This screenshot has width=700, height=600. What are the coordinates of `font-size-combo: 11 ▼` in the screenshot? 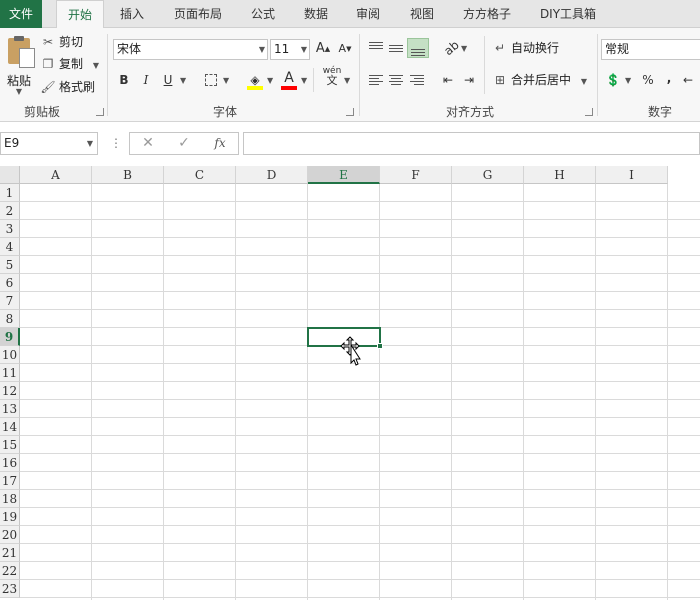 It's located at (290, 49).